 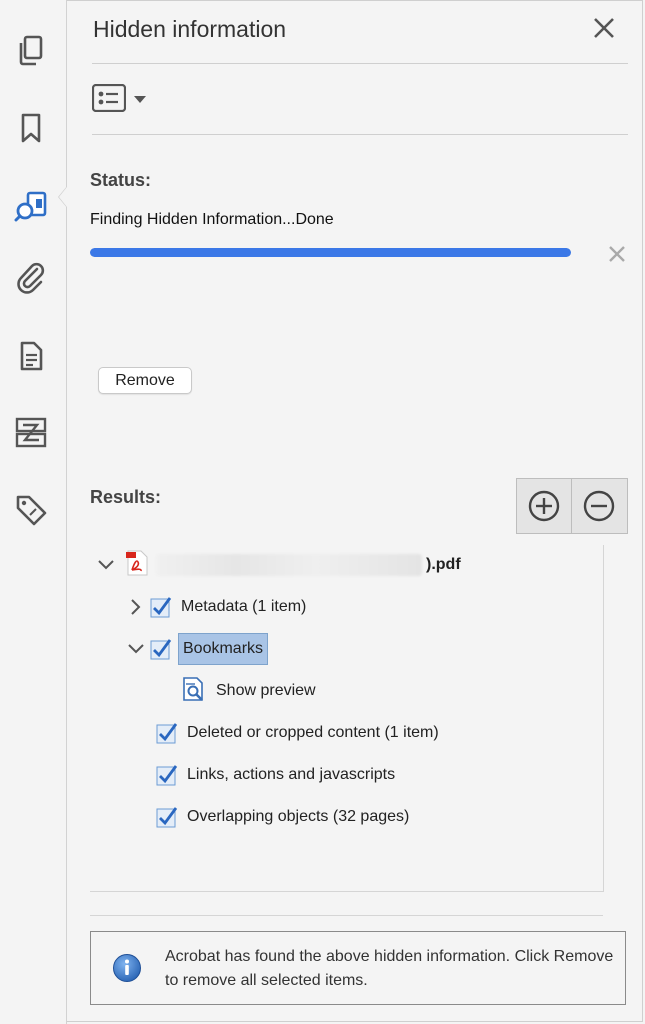 I want to click on progress-bar, so click(x=330, y=252).